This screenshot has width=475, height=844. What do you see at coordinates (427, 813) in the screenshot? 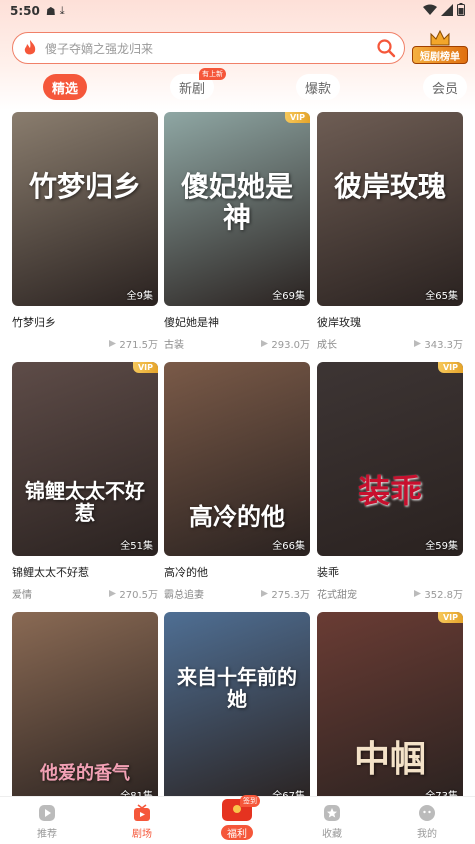
I see `profile-icon` at bounding box center [427, 813].